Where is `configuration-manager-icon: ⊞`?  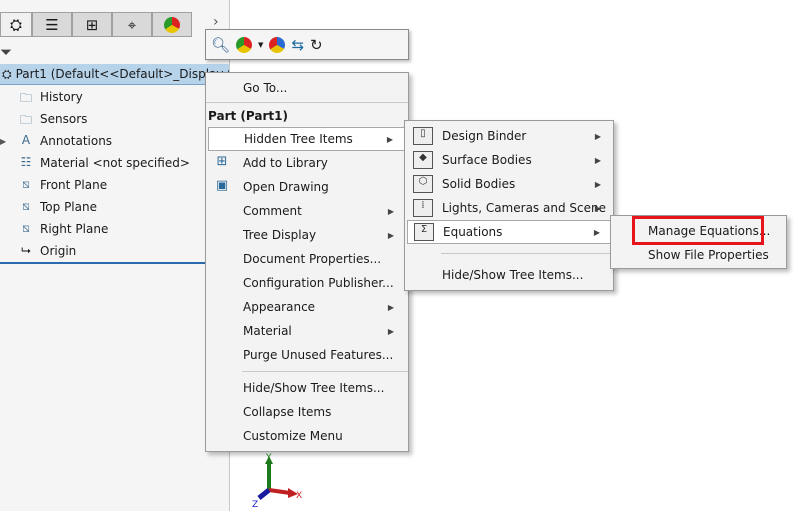 configuration-manager-icon: ⊞ is located at coordinates (92, 24).